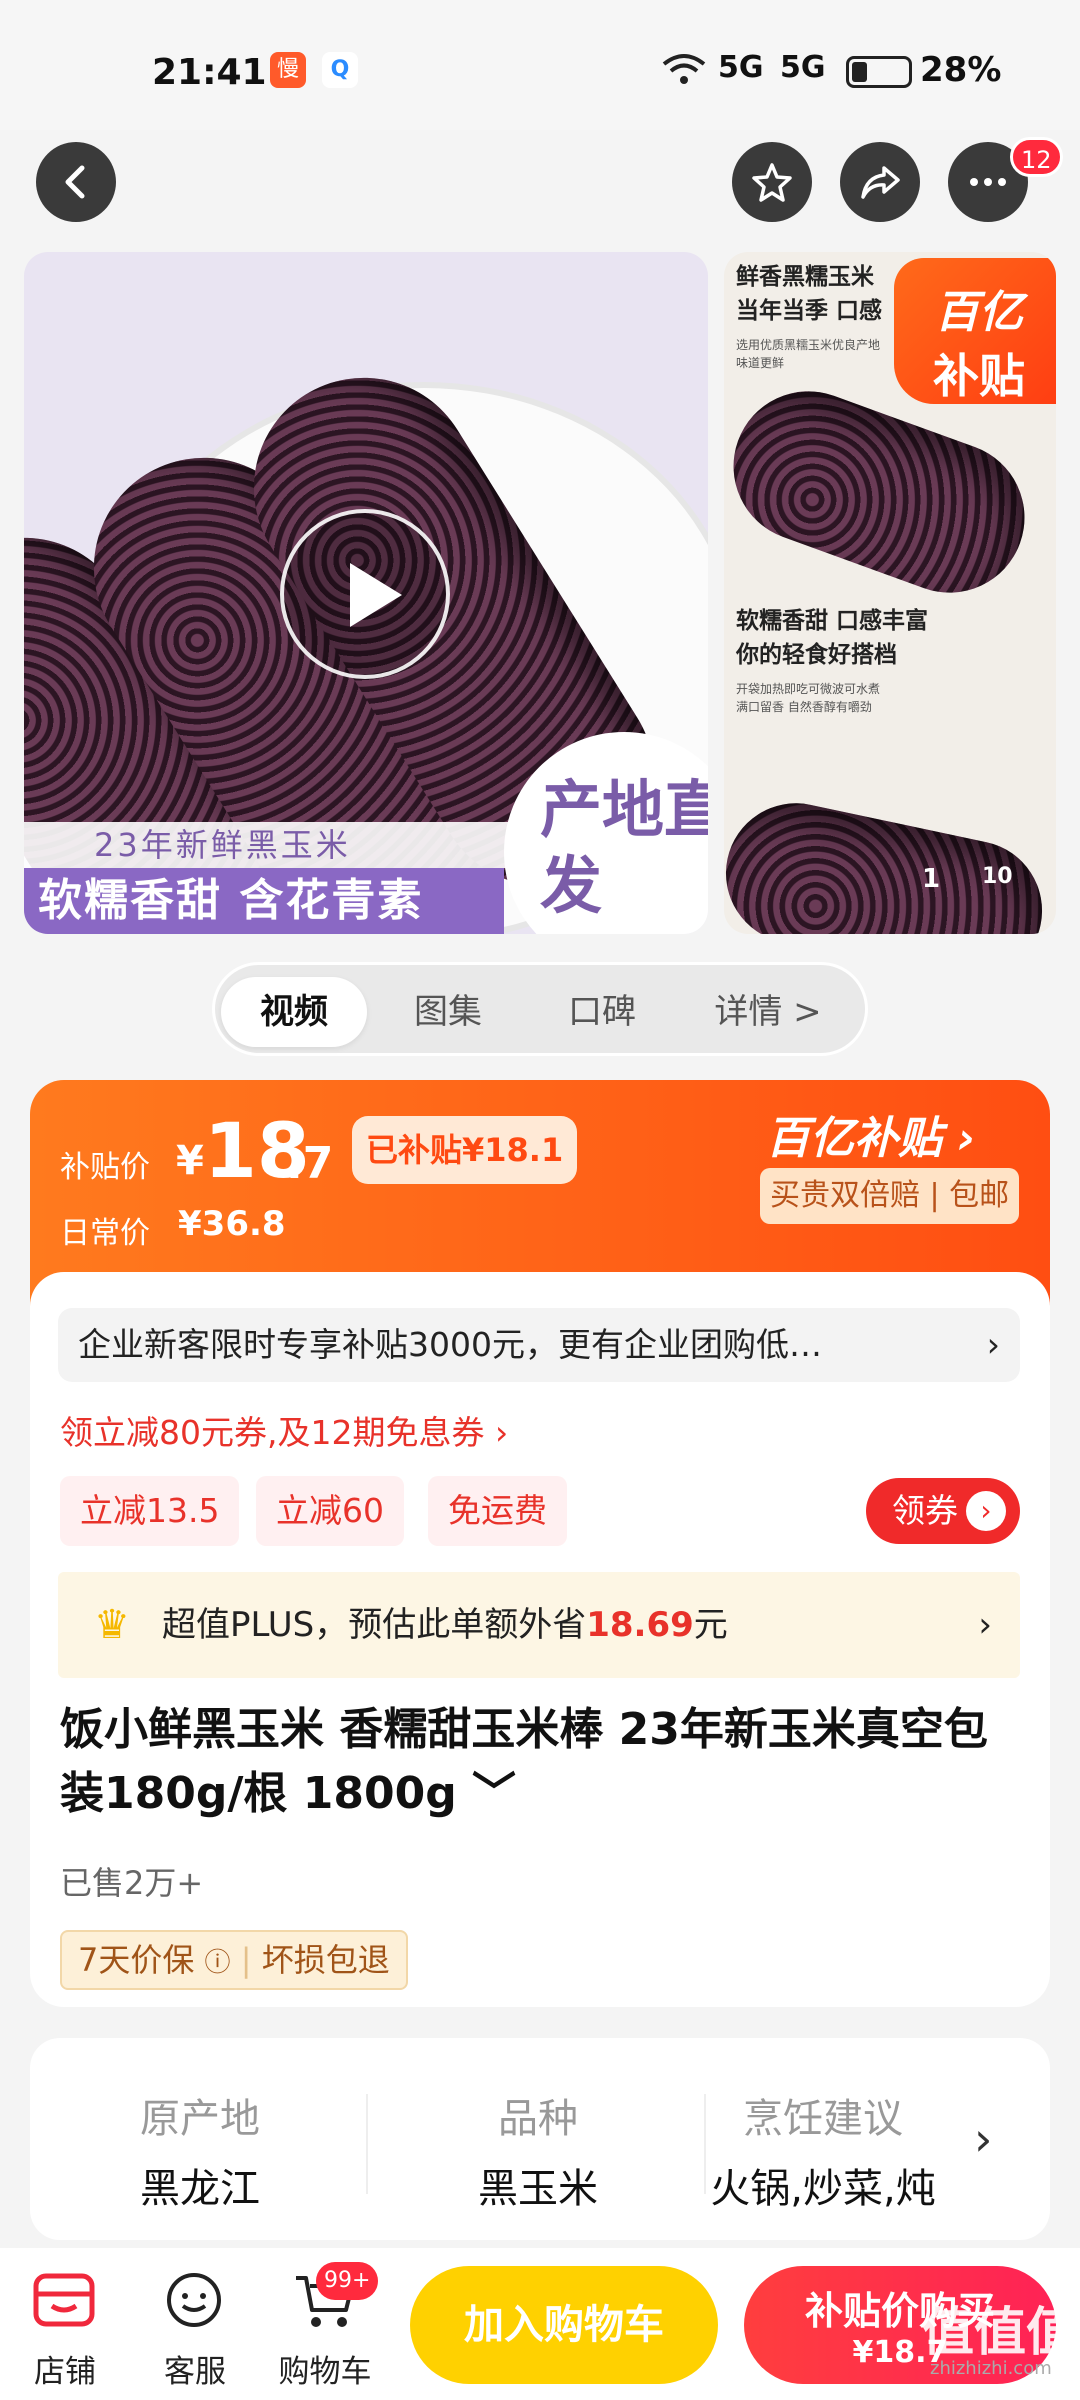 The image size is (1080, 2400). What do you see at coordinates (105, 1167) in the screenshot?
I see `subsidy-price-label: 补贴价` at bounding box center [105, 1167].